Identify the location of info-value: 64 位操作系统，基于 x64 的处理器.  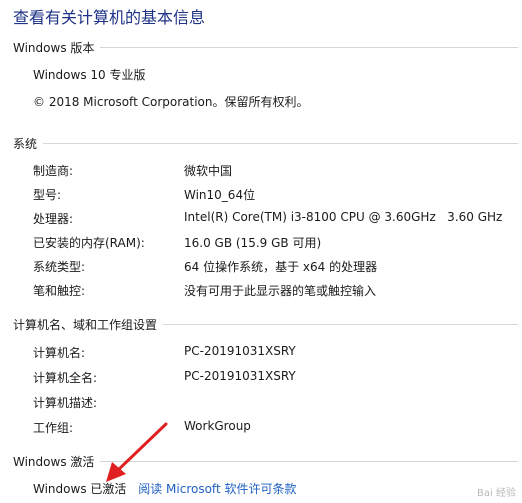
(281, 267).